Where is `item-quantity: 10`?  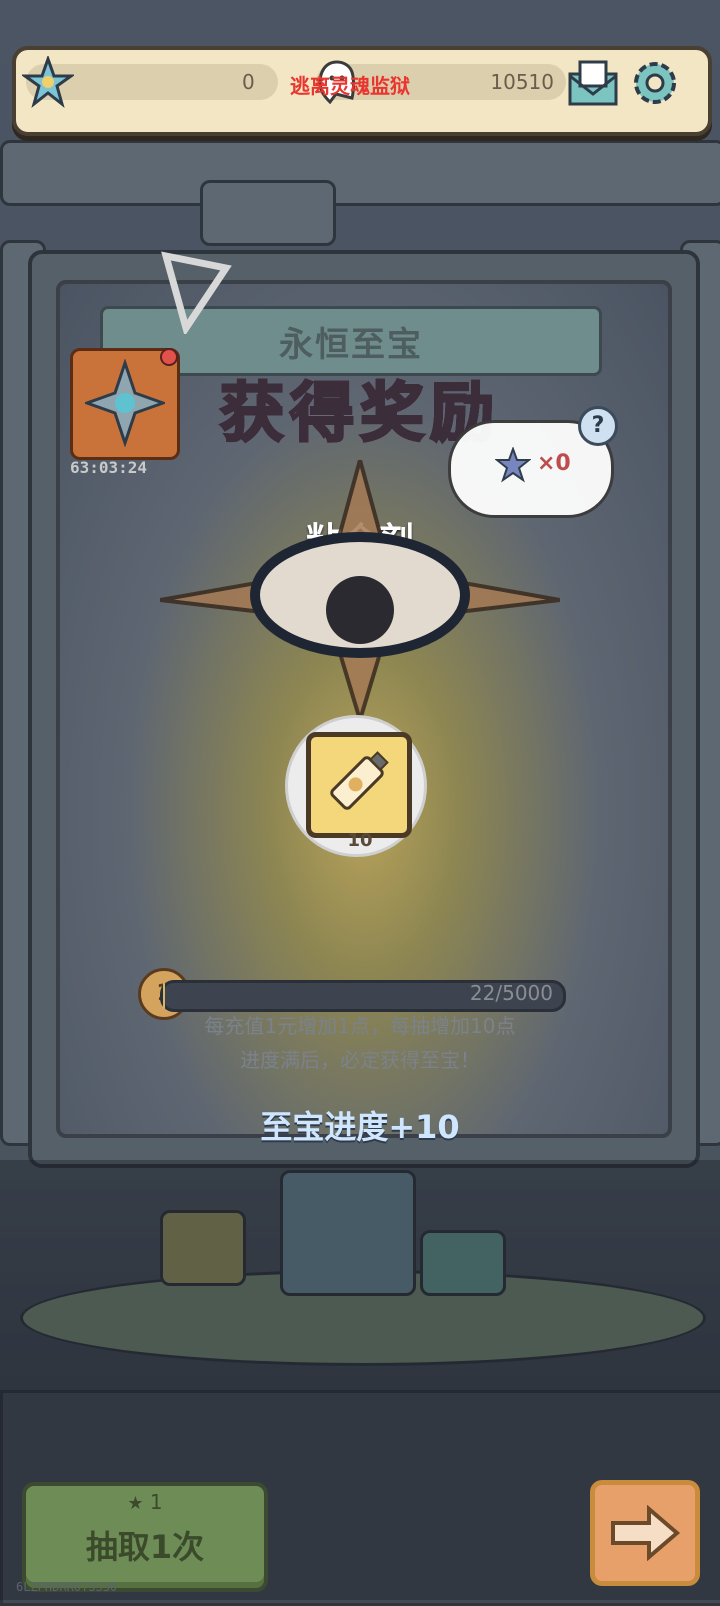
item-quantity: 10 is located at coordinates (360, 840).